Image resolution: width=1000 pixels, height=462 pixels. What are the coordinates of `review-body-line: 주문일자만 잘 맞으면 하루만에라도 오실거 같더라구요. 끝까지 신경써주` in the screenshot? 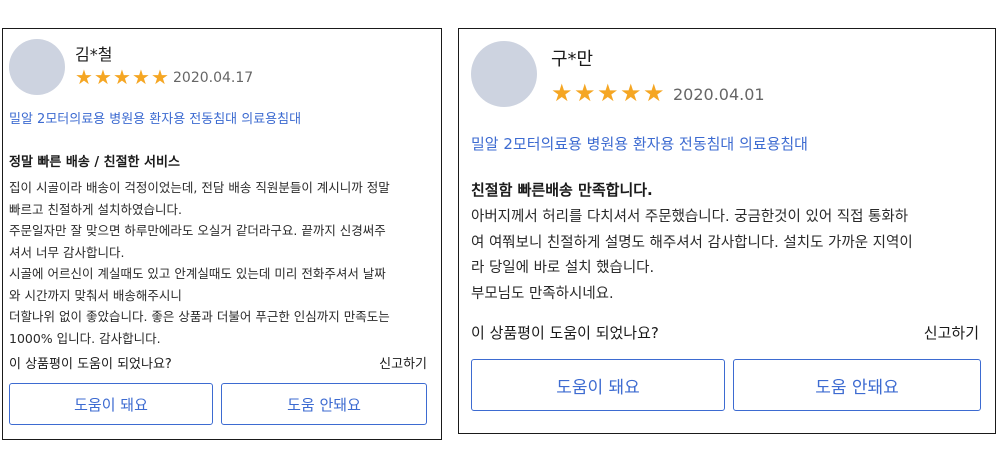 It's located at (197, 230).